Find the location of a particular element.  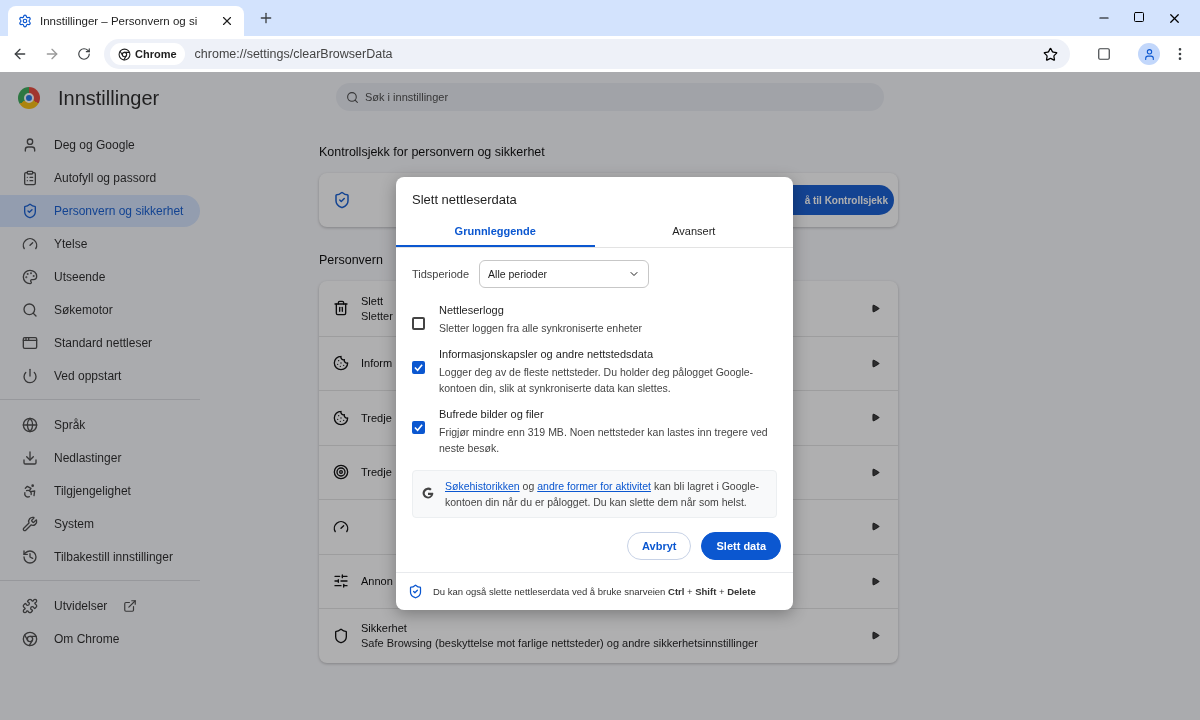

row-title: Annon is located at coordinates (377, 581).